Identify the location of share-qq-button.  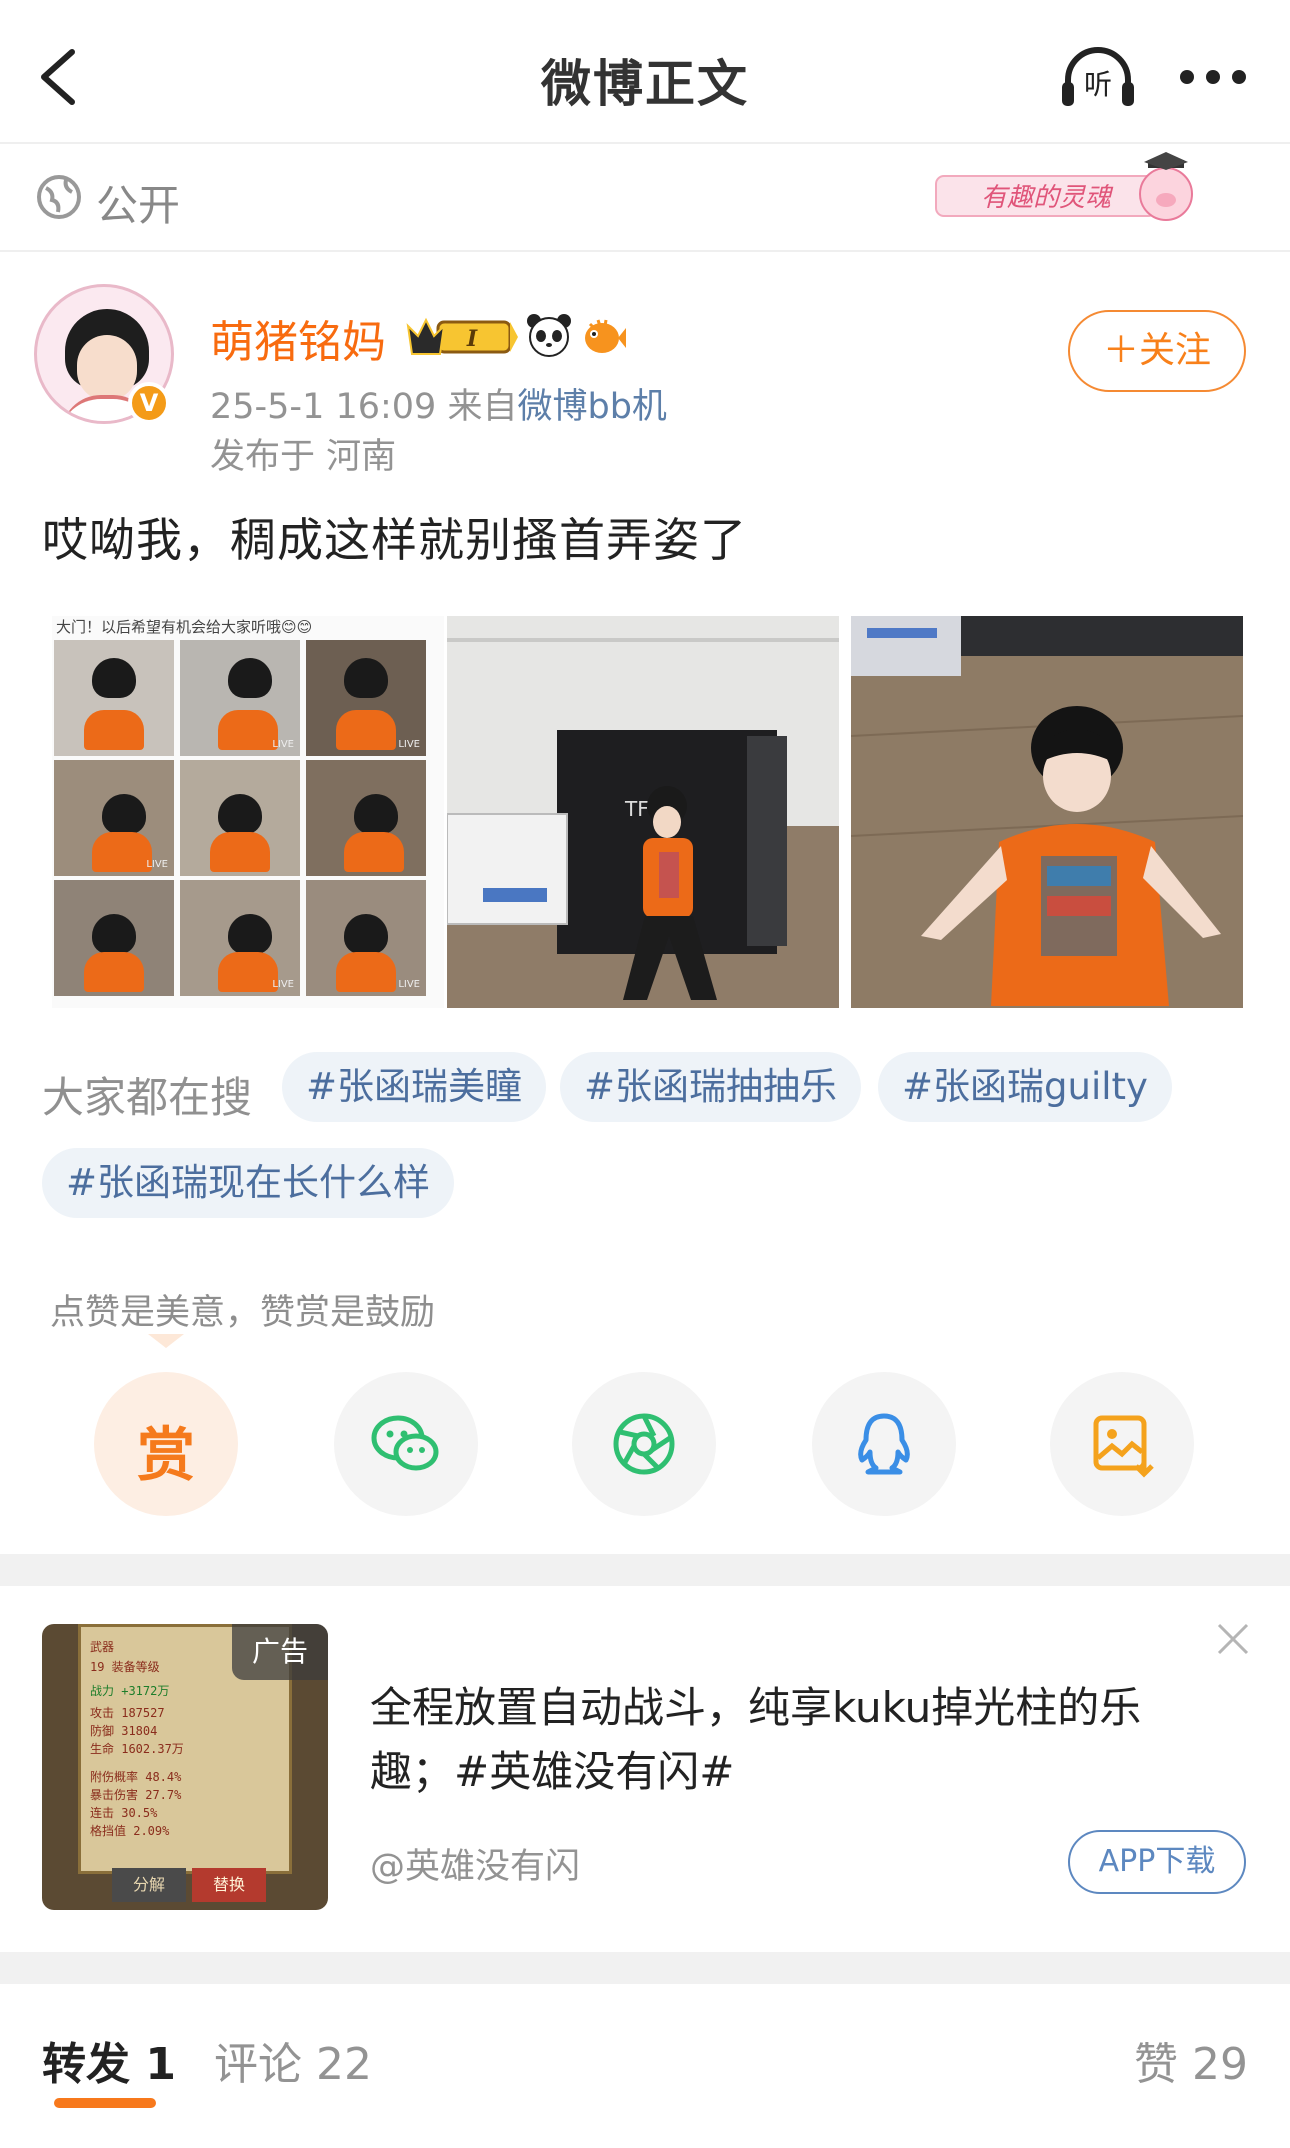
(884, 1444).